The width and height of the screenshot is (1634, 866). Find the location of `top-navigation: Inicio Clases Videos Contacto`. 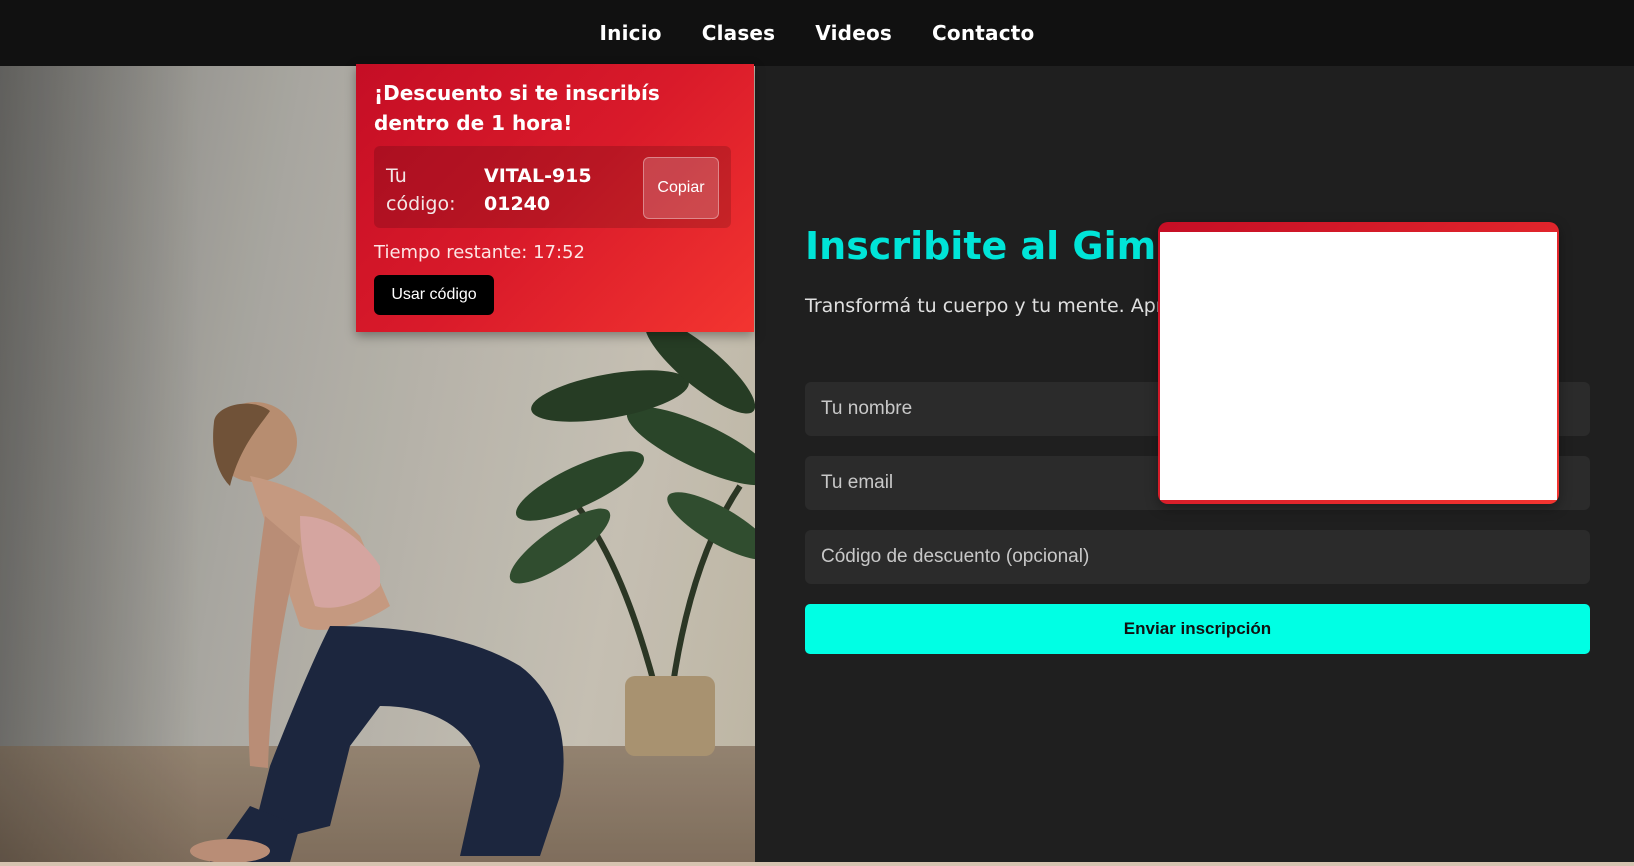

top-navigation: Inicio Clases Videos Contacto is located at coordinates (817, 33).